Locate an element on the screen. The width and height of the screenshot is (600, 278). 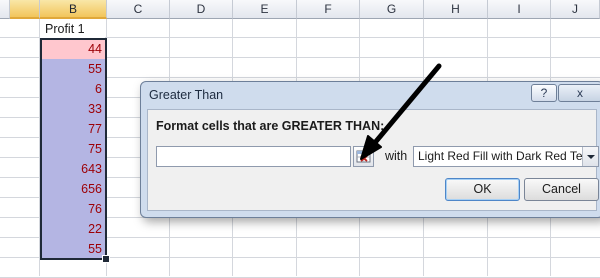
chevron-down-icon is located at coordinates (590, 157).